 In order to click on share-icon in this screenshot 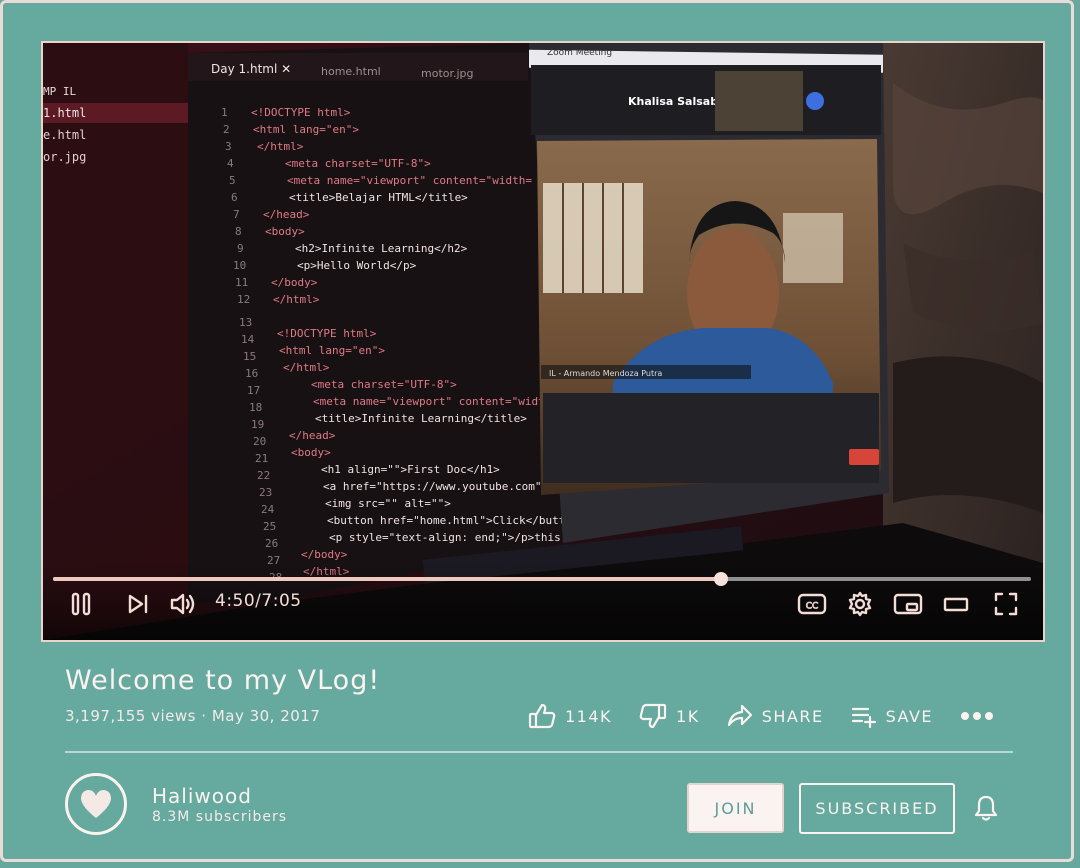, I will do `click(739, 715)`.